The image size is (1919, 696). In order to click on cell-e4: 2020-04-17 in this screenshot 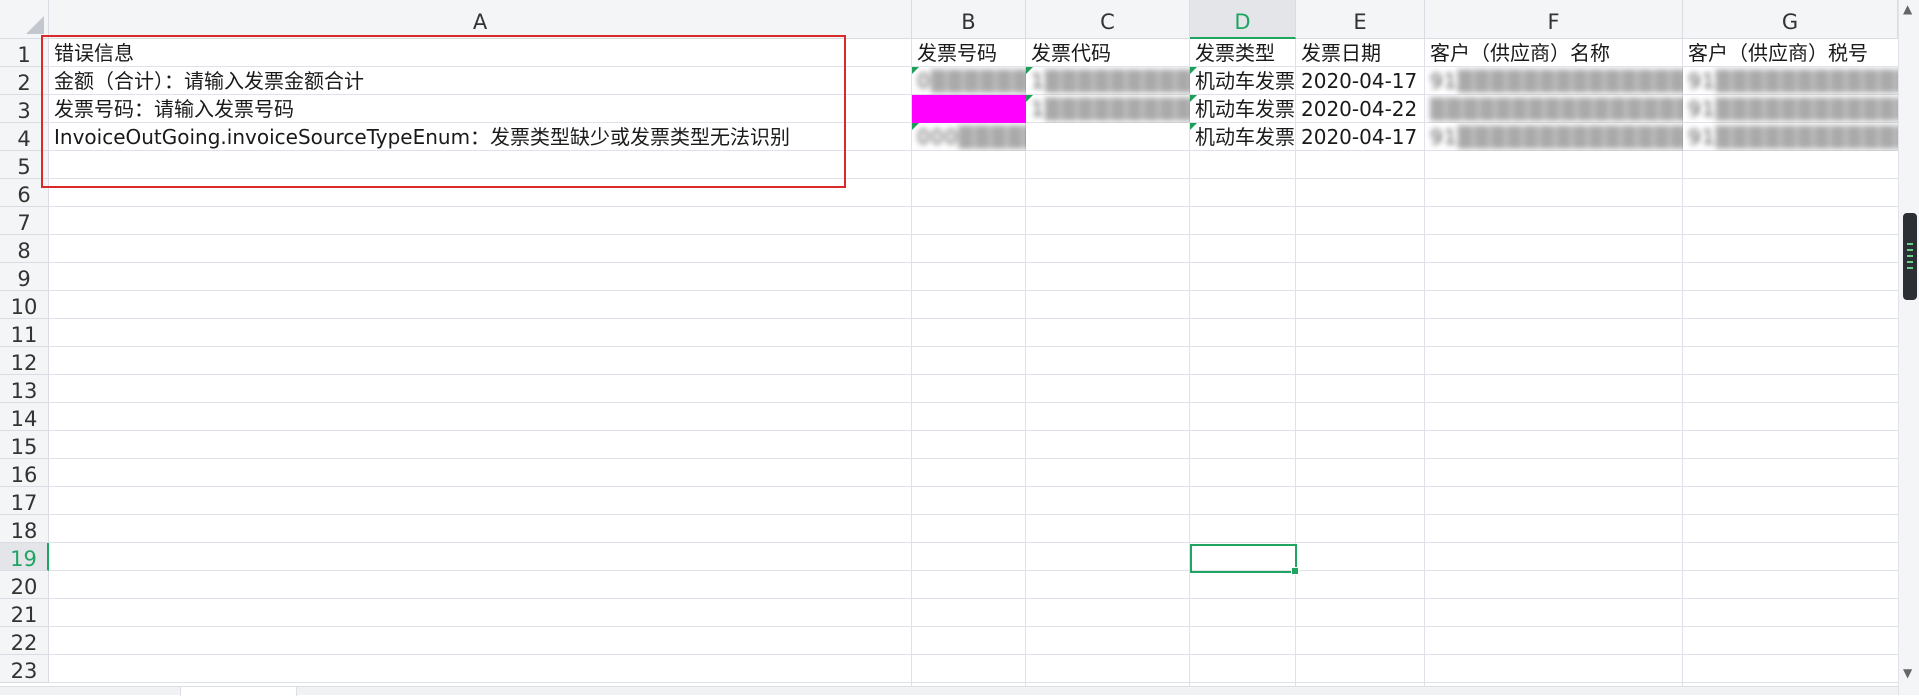, I will do `click(1360, 137)`.